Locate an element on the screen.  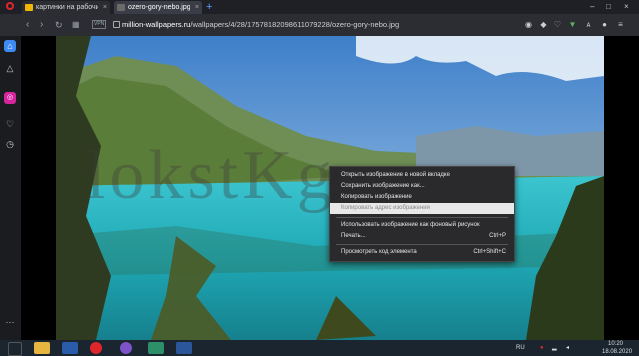
viber-icon is located at coordinates (126, 348).